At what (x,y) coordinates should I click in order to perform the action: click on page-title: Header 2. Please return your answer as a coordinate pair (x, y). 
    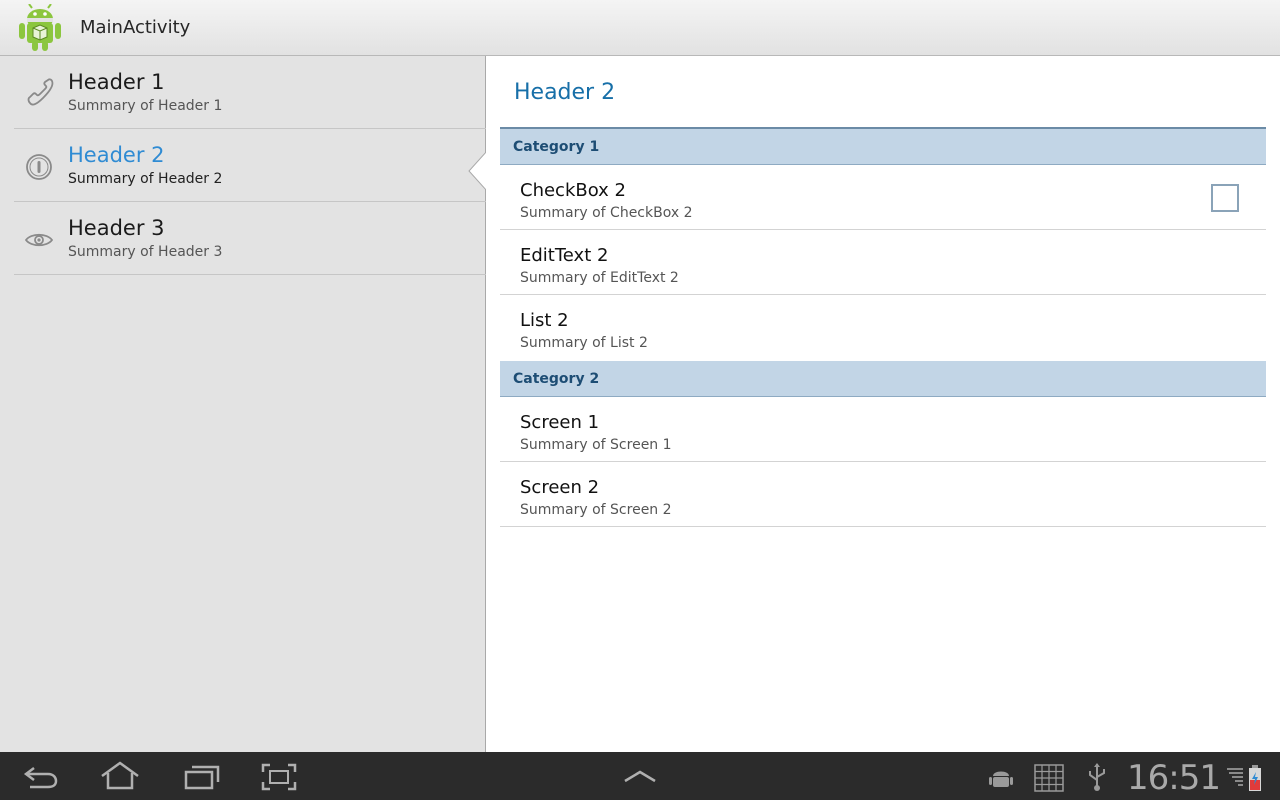
    Looking at the image, I should click on (565, 92).